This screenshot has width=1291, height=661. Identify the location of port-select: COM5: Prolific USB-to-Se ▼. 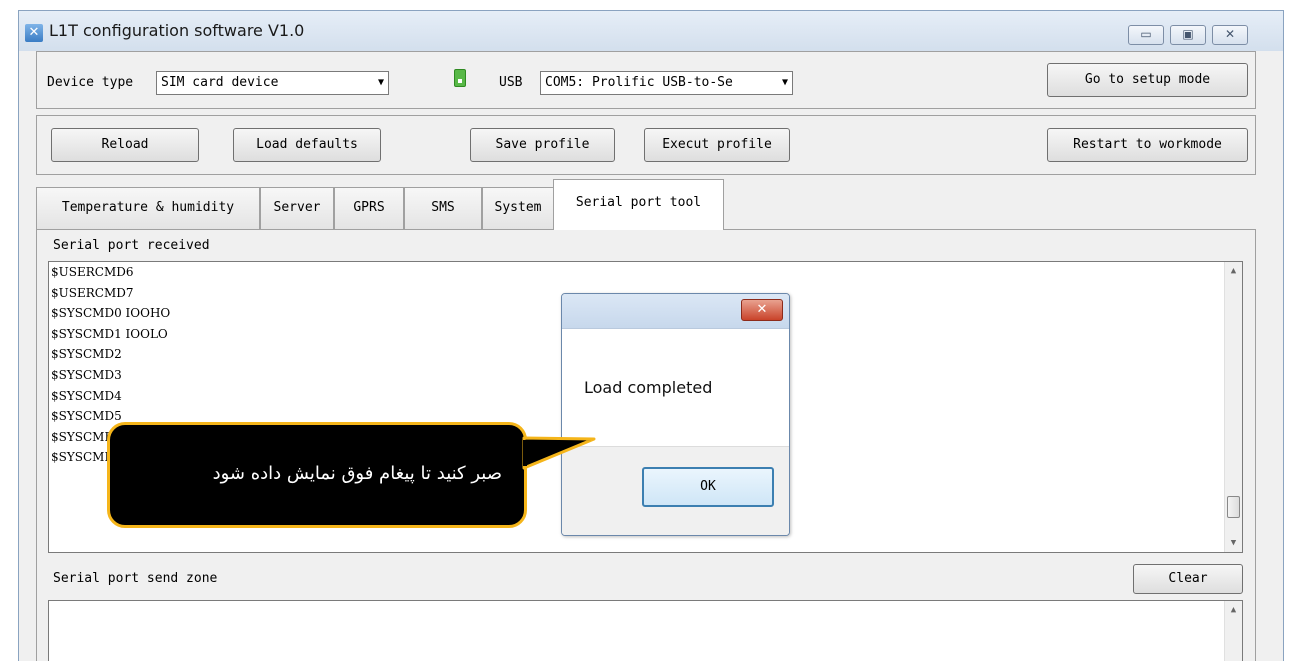
(666, 83).